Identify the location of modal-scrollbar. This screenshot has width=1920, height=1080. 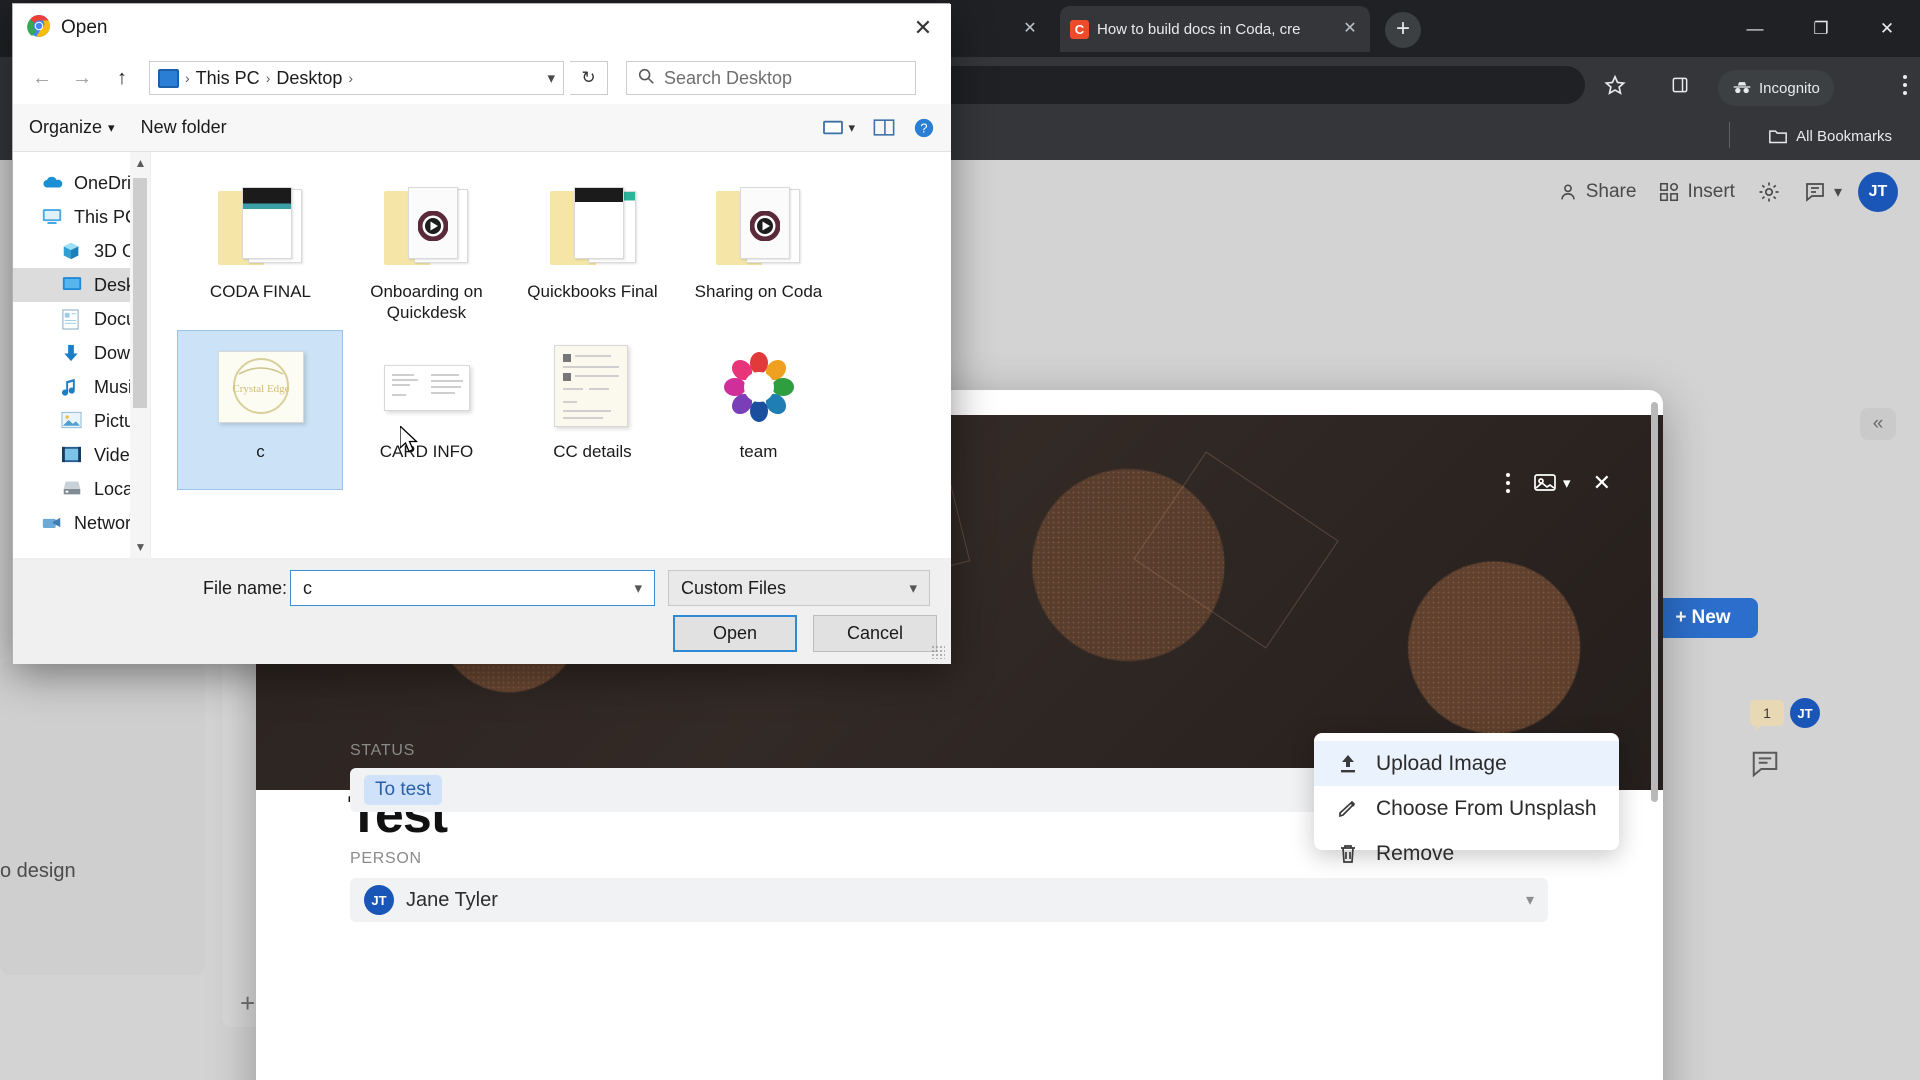
(1654, 602).